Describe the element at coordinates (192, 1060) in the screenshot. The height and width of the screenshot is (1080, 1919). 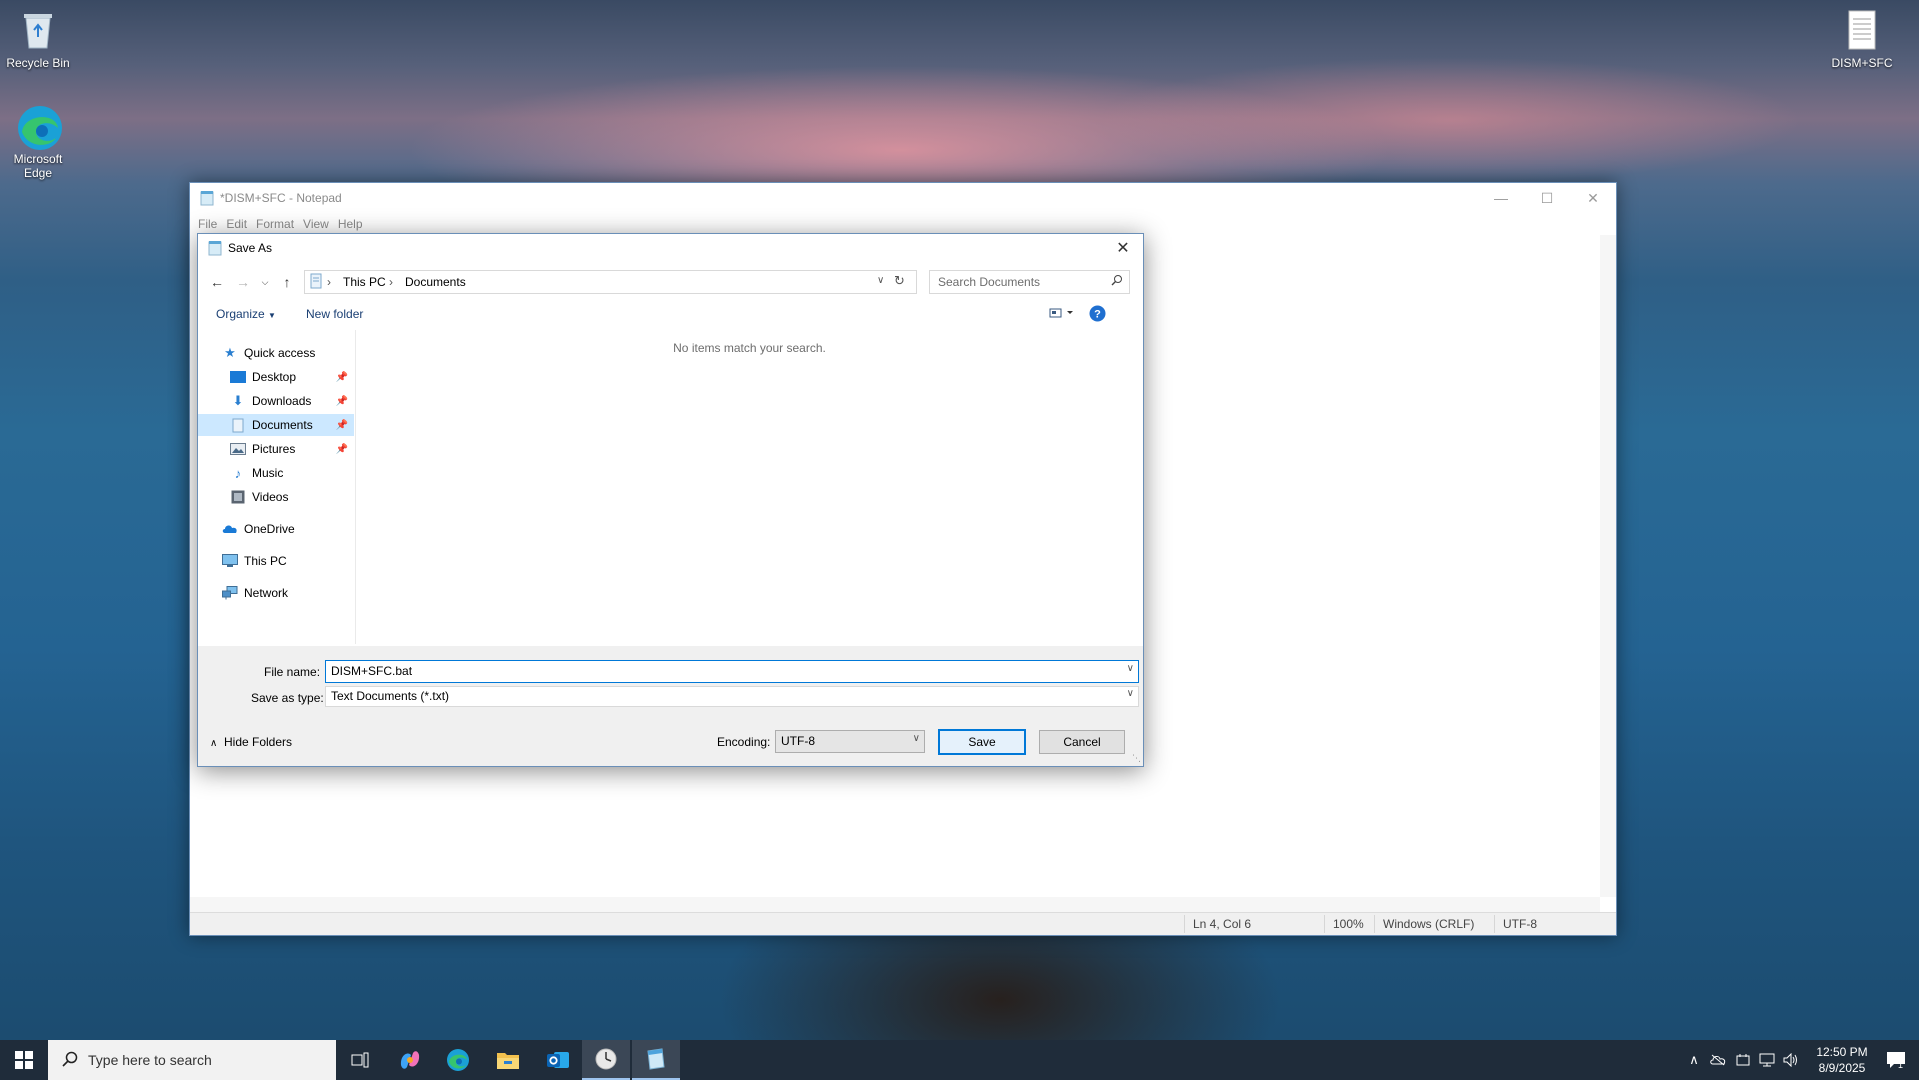
I see `taskbar-search-box: Type here to search` at that location.